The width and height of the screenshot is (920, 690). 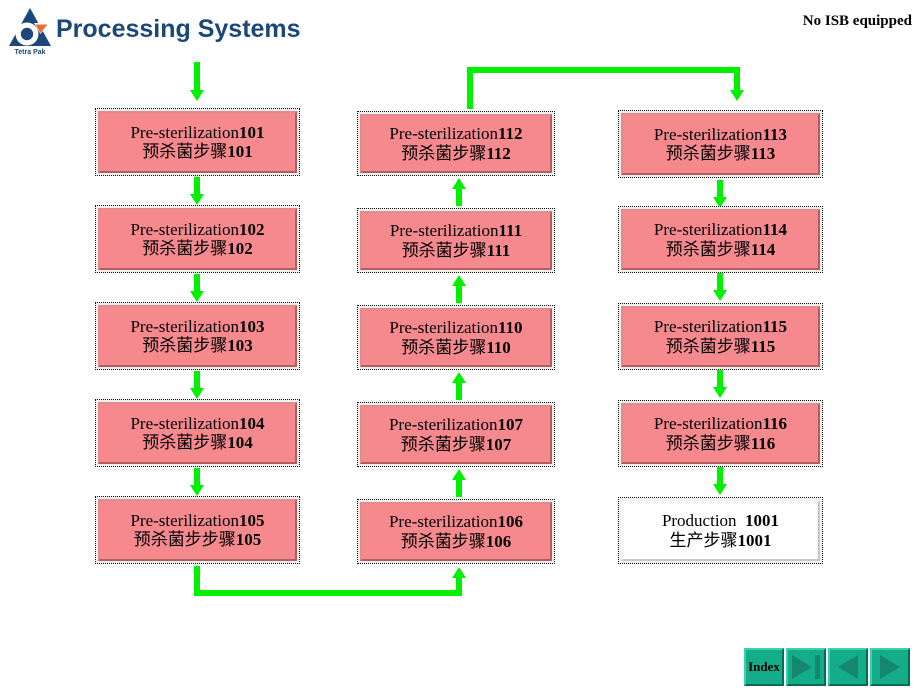 I want to click on tetra-pak-logo-icon: Tetra Pak, so click(x=30, y=30).